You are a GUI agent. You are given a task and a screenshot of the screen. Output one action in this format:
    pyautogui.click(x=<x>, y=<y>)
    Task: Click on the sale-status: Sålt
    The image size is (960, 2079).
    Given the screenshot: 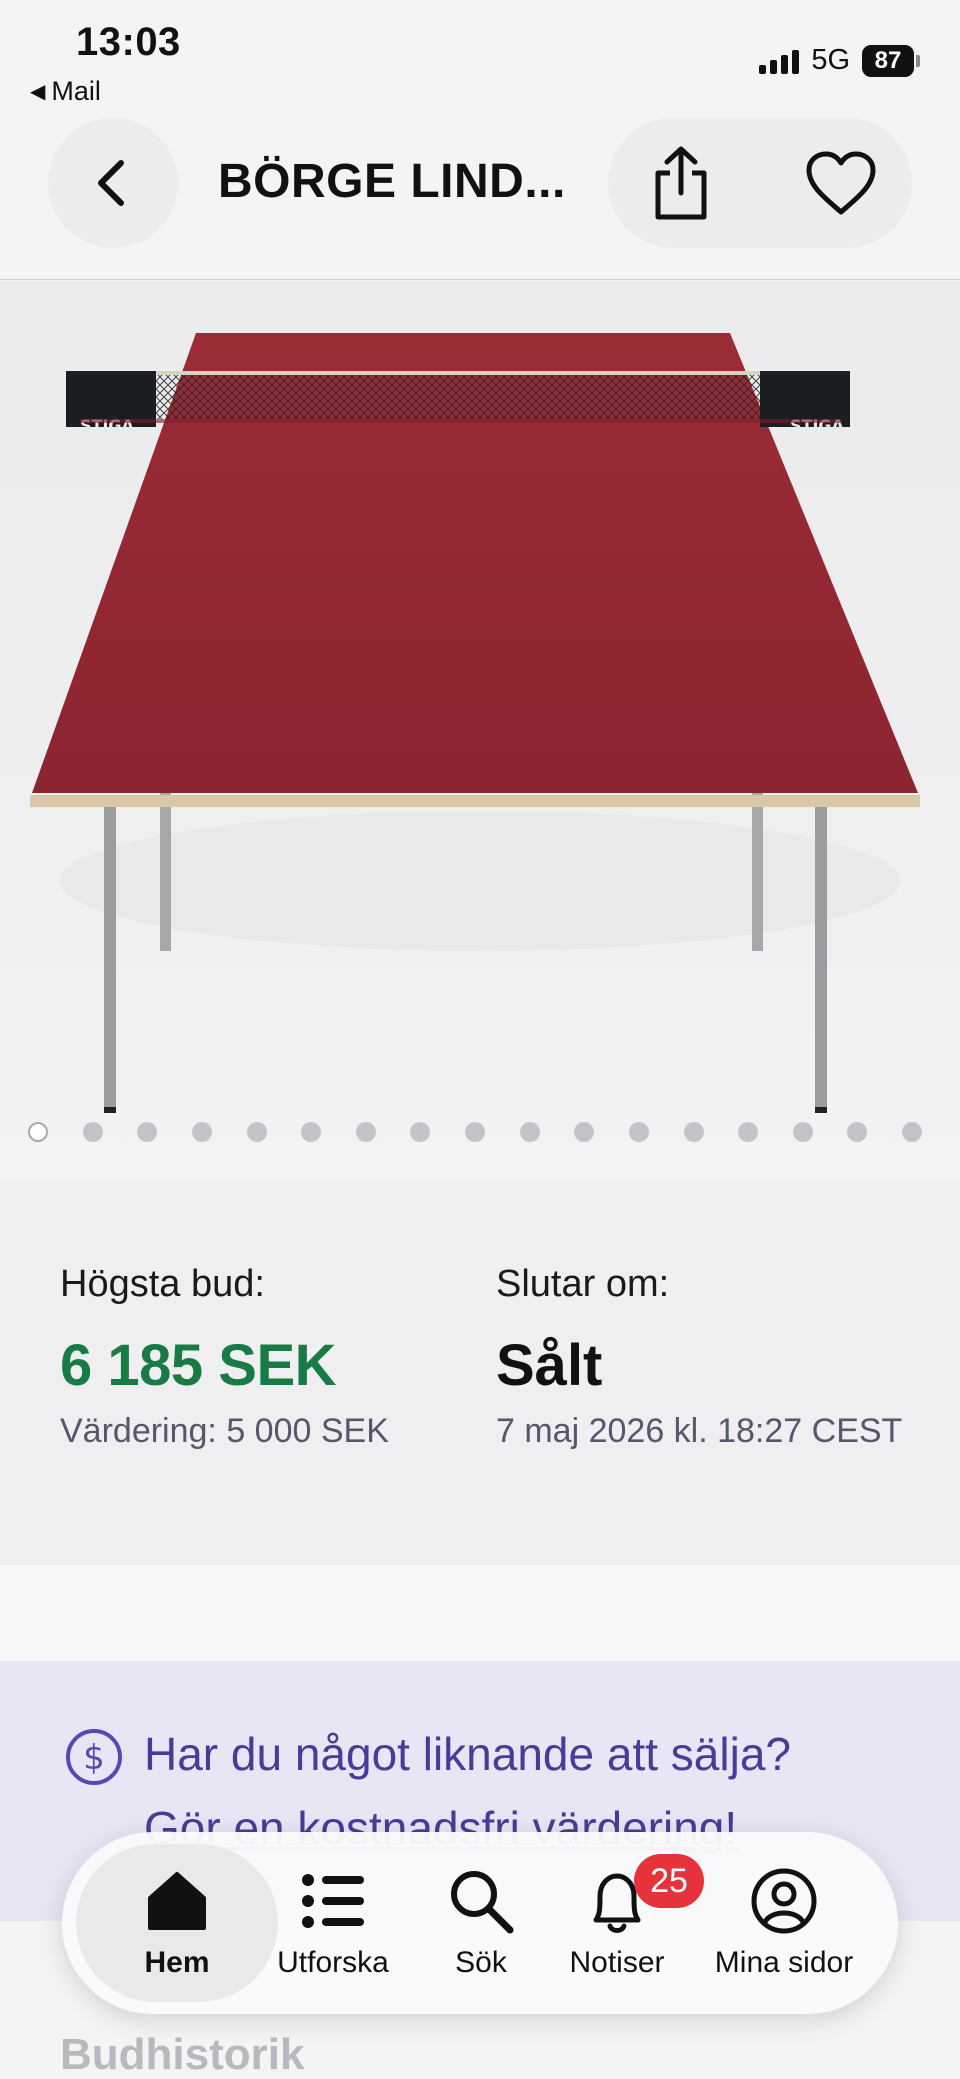 What is the action you would take?
    pyautogui.click(x=549, y=1365)
    